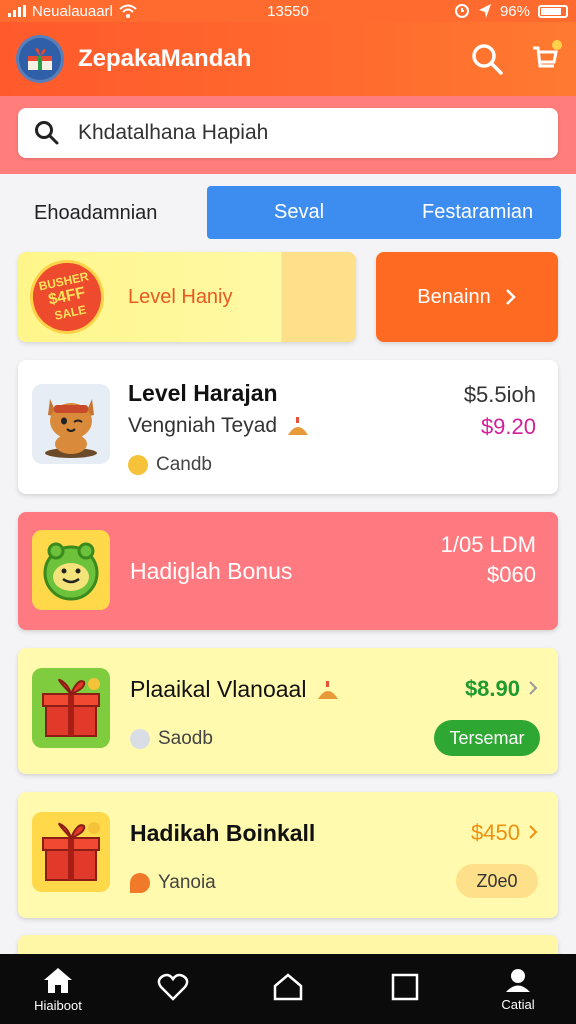 The width and height of the screenshot is (576, 1024). Describe the element at coordinates (557, 44) in the screenshot. I see `cart-badge-dot` at that location.